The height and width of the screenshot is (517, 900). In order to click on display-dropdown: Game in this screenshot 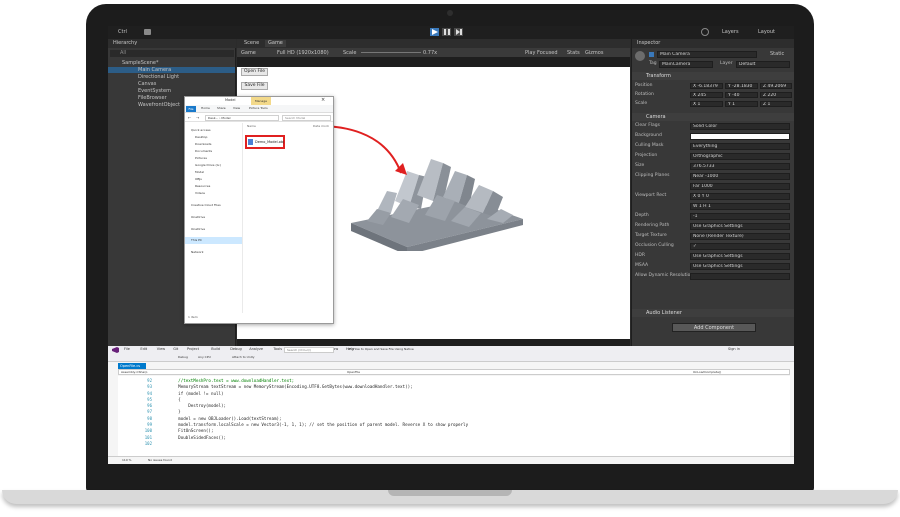, I will do `click(248, 53)`.